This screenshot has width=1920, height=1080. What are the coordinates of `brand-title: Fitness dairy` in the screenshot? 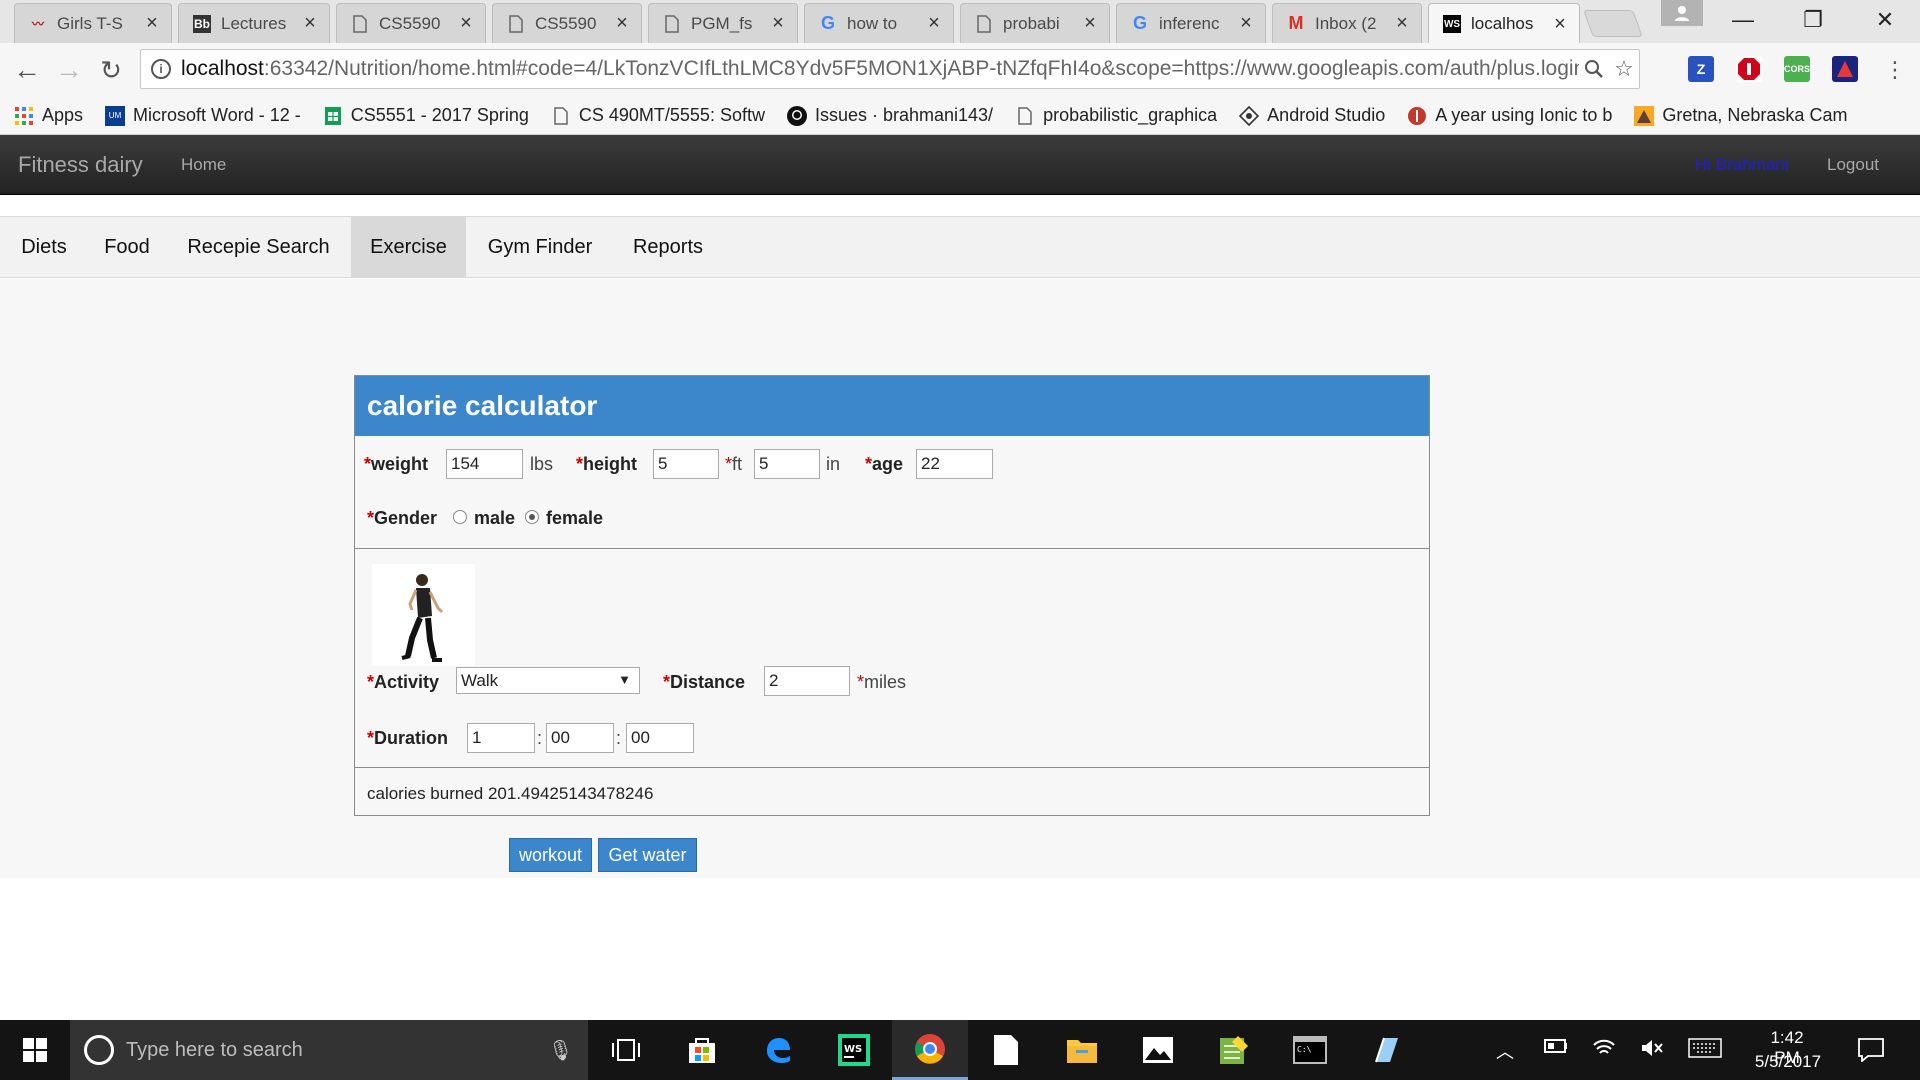 It's located at (80, 165).